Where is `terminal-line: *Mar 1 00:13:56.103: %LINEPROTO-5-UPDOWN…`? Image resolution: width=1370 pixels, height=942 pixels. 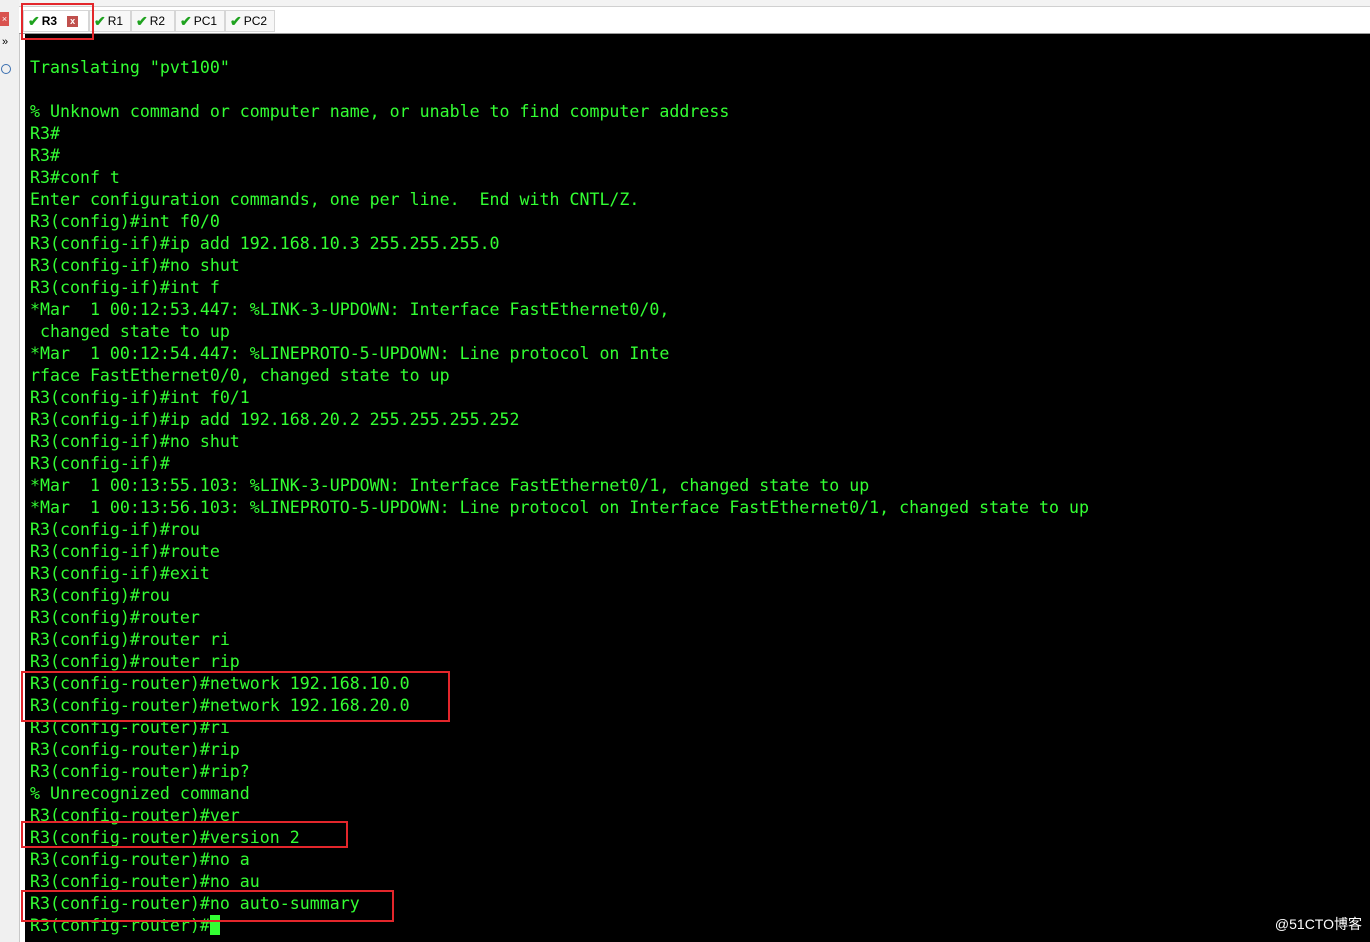 terminal-line: *Mar 1 00:13:56.103: %LINEPROTO-5-UPDOWN… is located at coordinates (559, 507).